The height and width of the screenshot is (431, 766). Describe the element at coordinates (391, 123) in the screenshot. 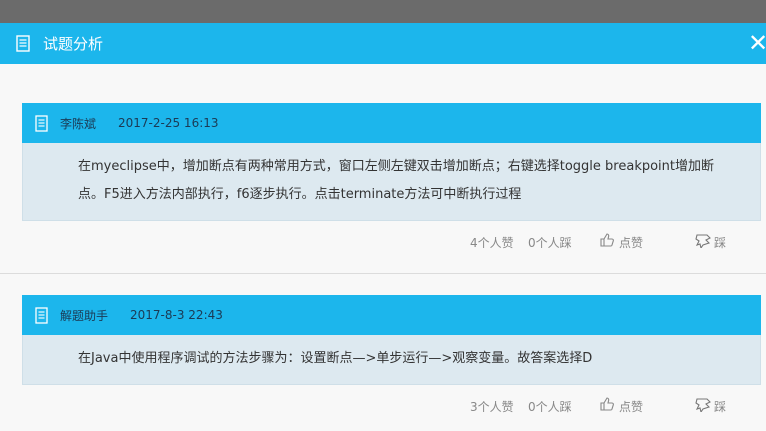

I see `answer-header: 李陈斌 2017-2-25 16:13` at that location.